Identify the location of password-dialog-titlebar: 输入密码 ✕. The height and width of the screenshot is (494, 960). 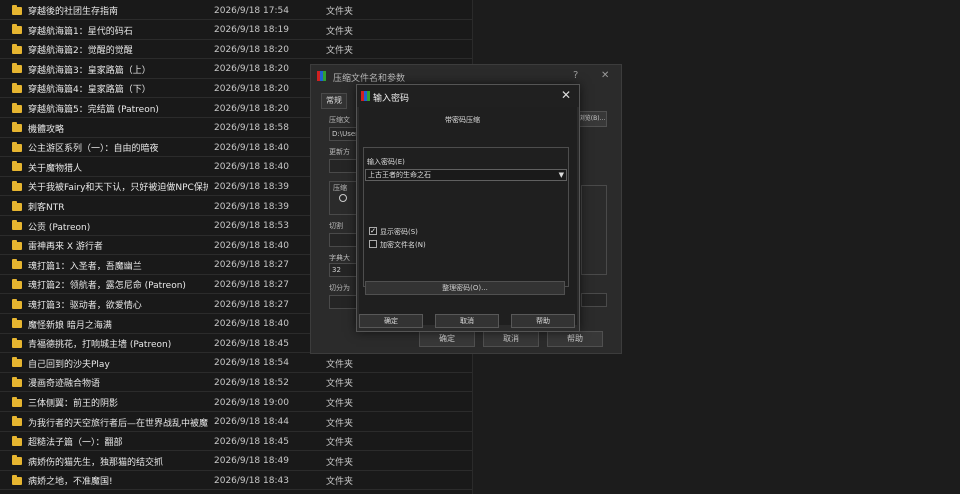
(468, 96).